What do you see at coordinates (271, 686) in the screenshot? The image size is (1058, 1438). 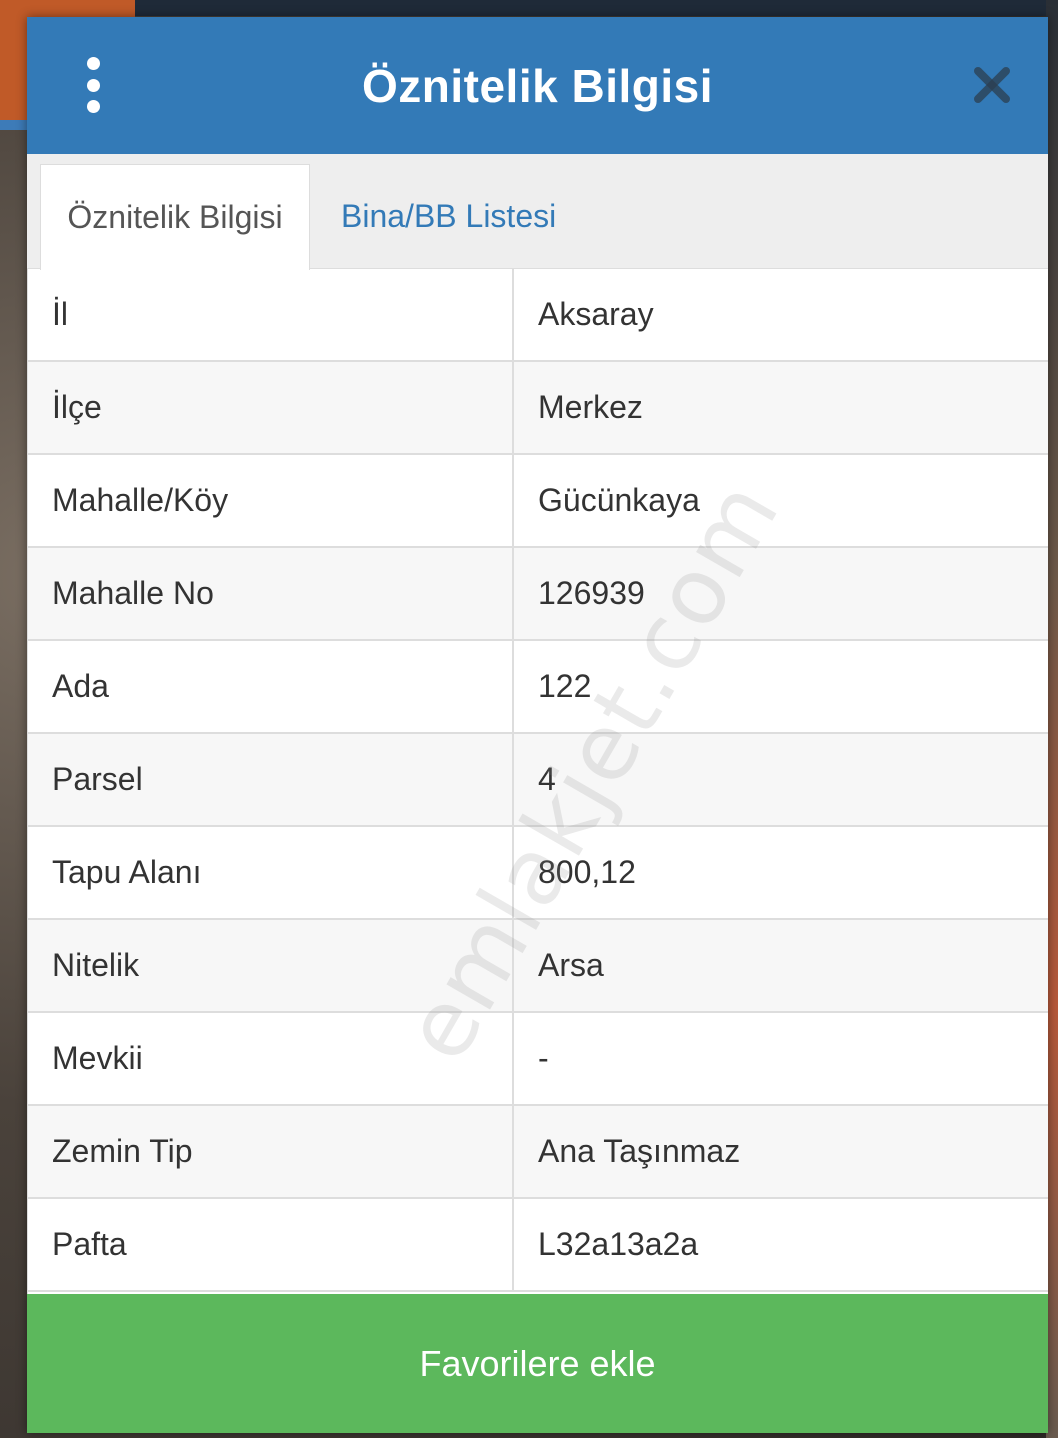 I see `row-label: Ada` at bounding box center [271, 686].